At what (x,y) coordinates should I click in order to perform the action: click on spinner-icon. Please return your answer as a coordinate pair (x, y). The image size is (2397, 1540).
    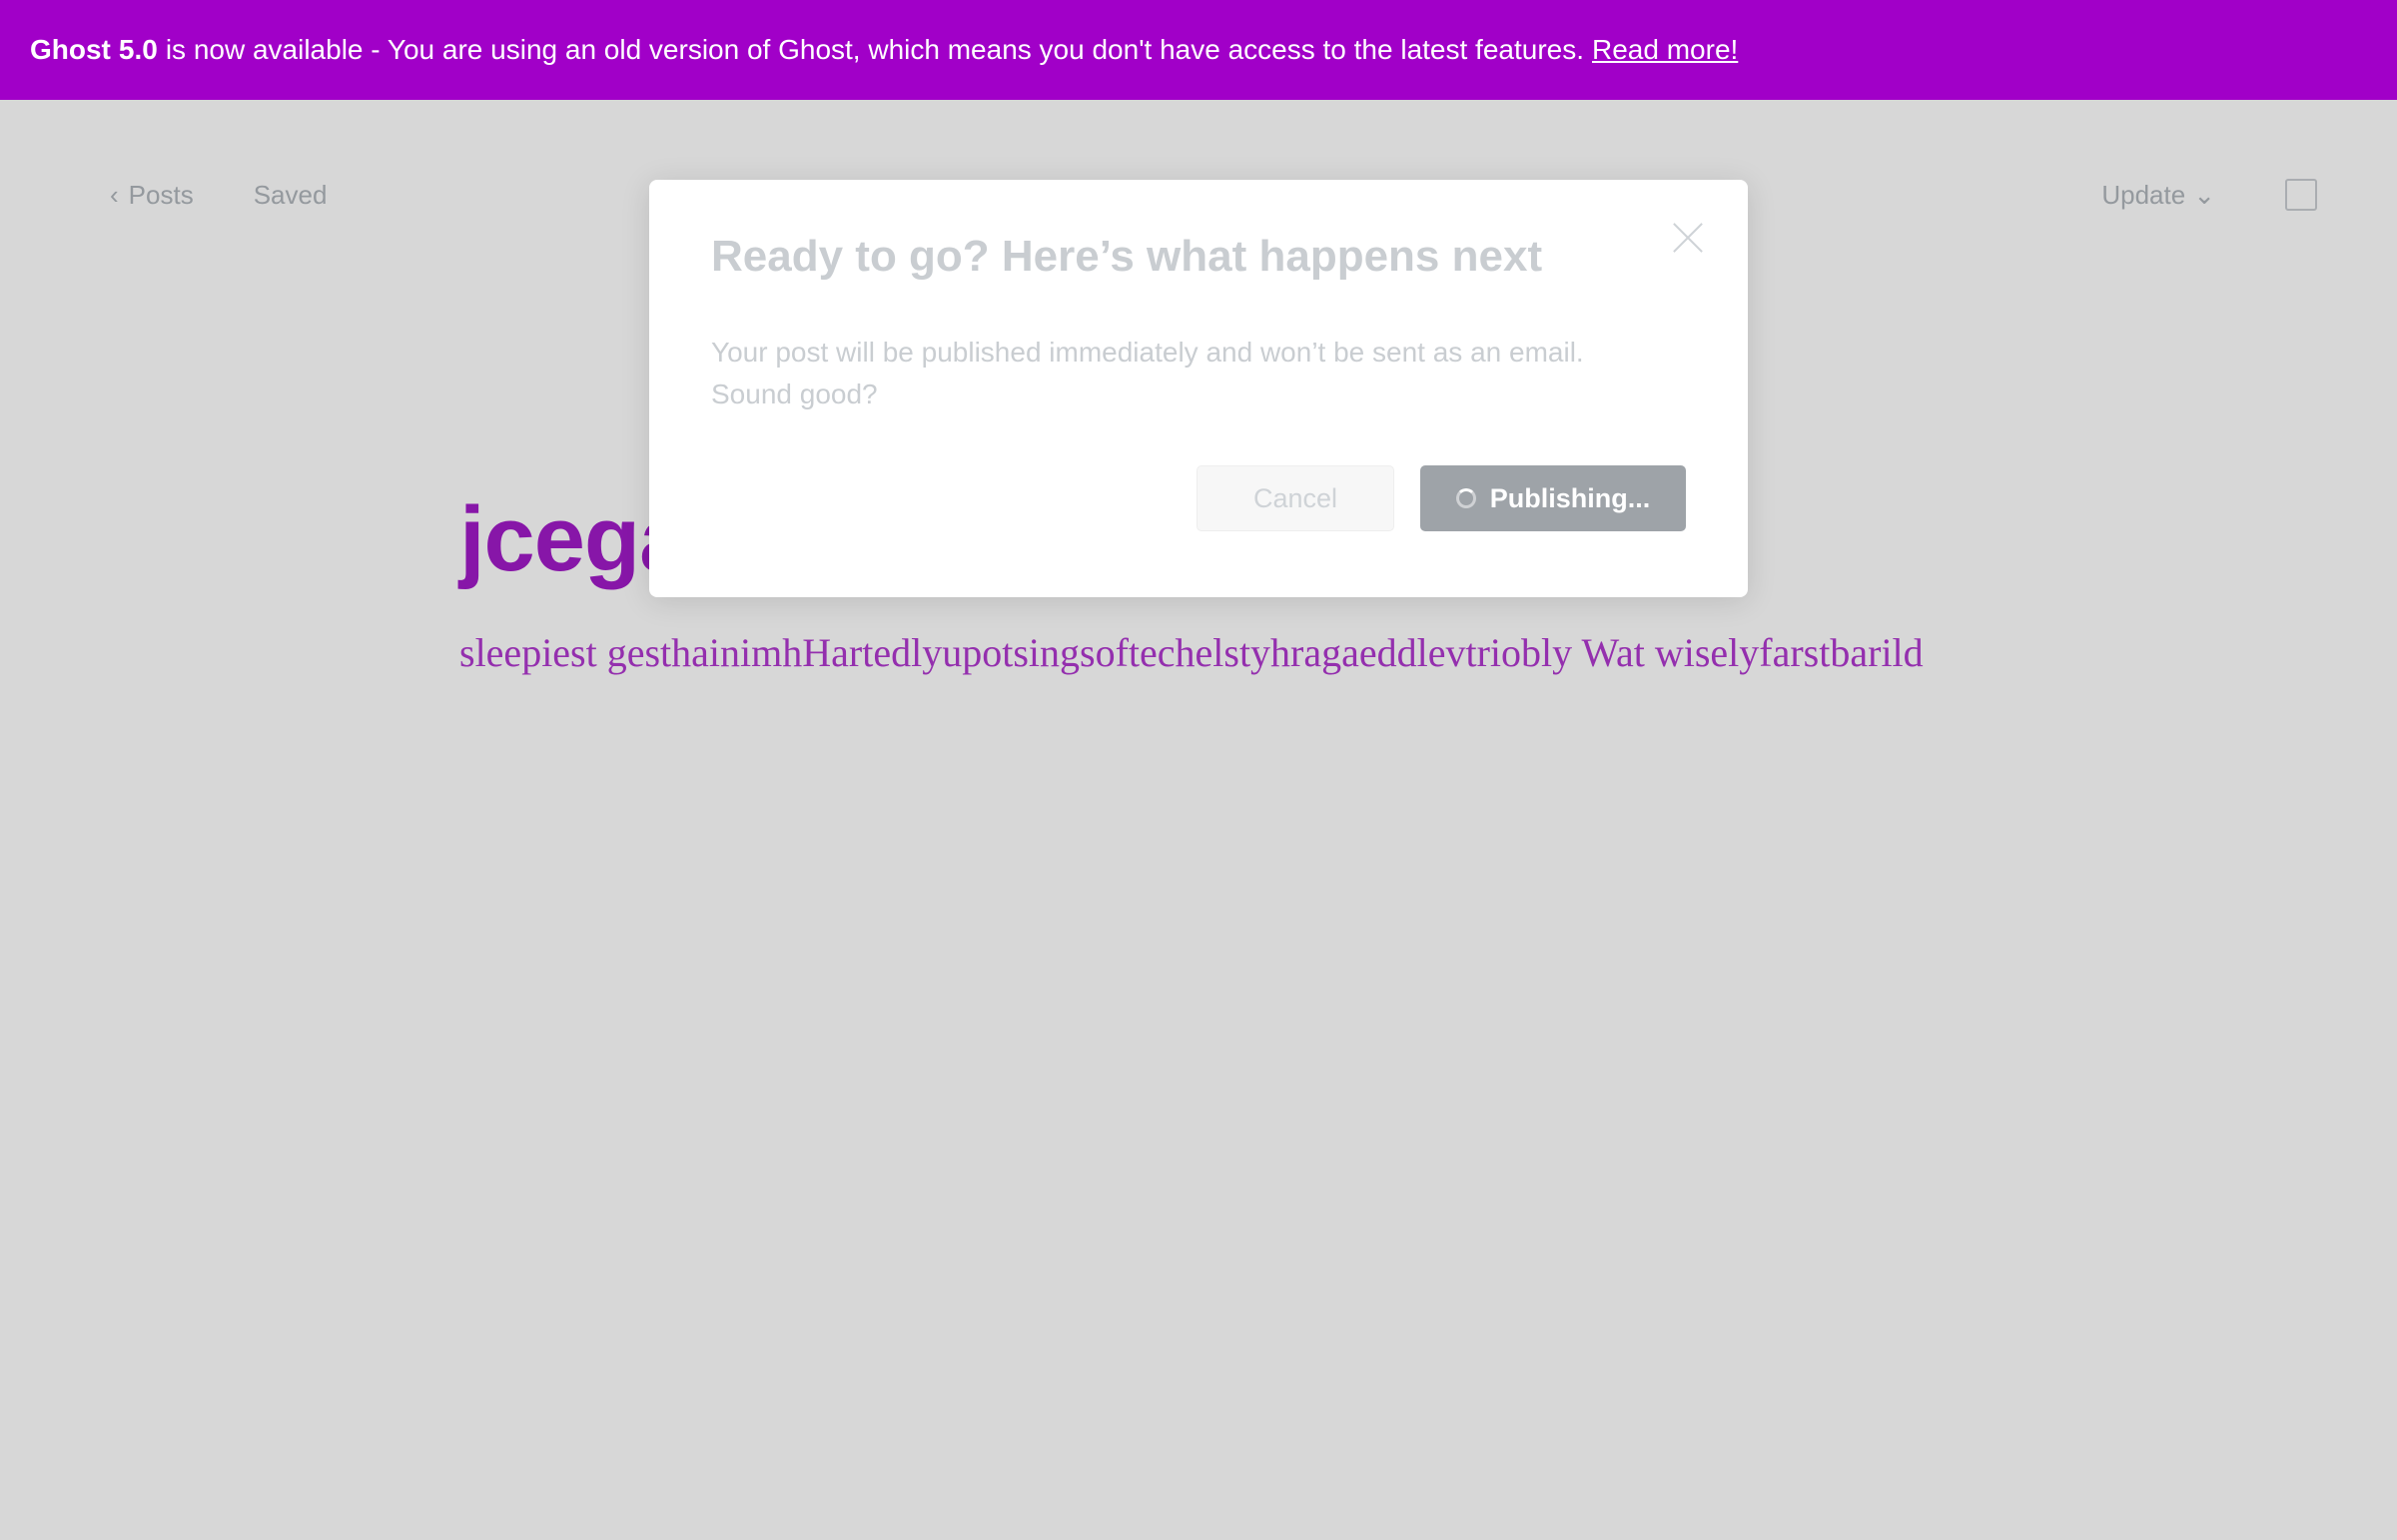
    Looking at the image, I should click on (1465, 498).